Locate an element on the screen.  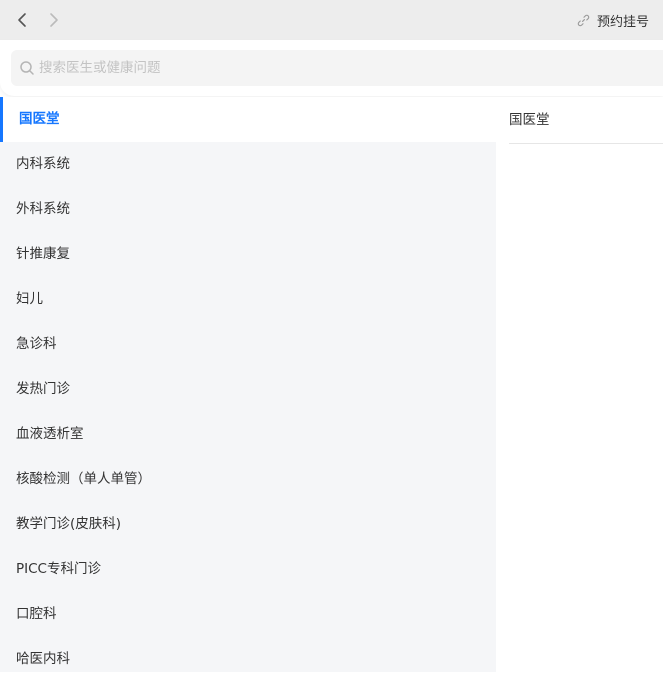
appointment-link: 预约挂号 is located at coordinates (613, 20).